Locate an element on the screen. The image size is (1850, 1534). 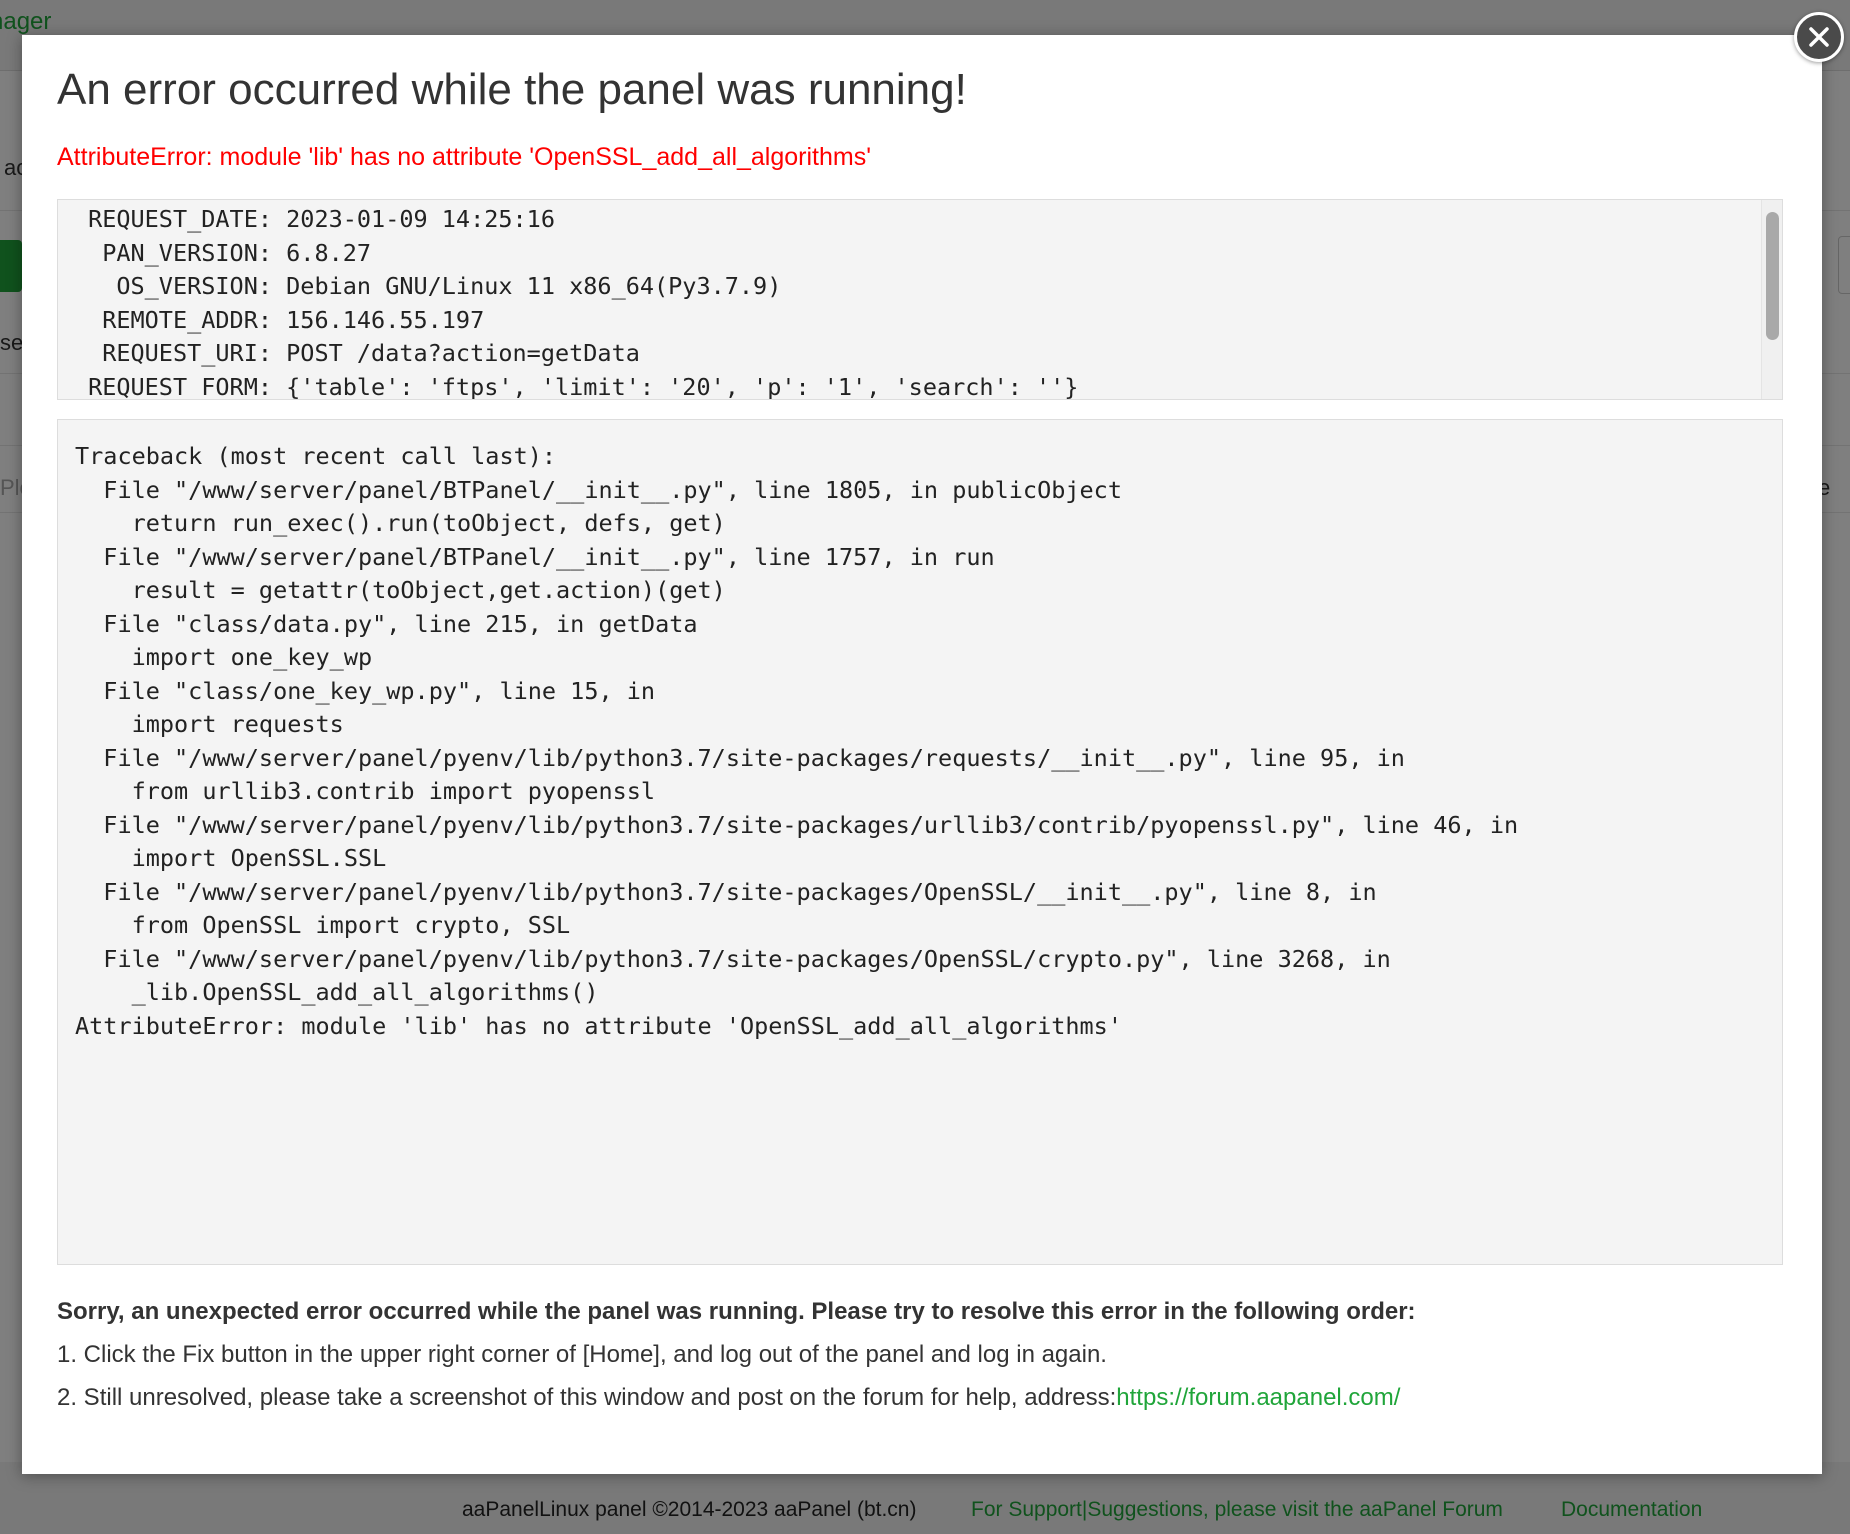
traceback-line: from OpenSSL import crypto, SSL is located at coordinates (323, 925).